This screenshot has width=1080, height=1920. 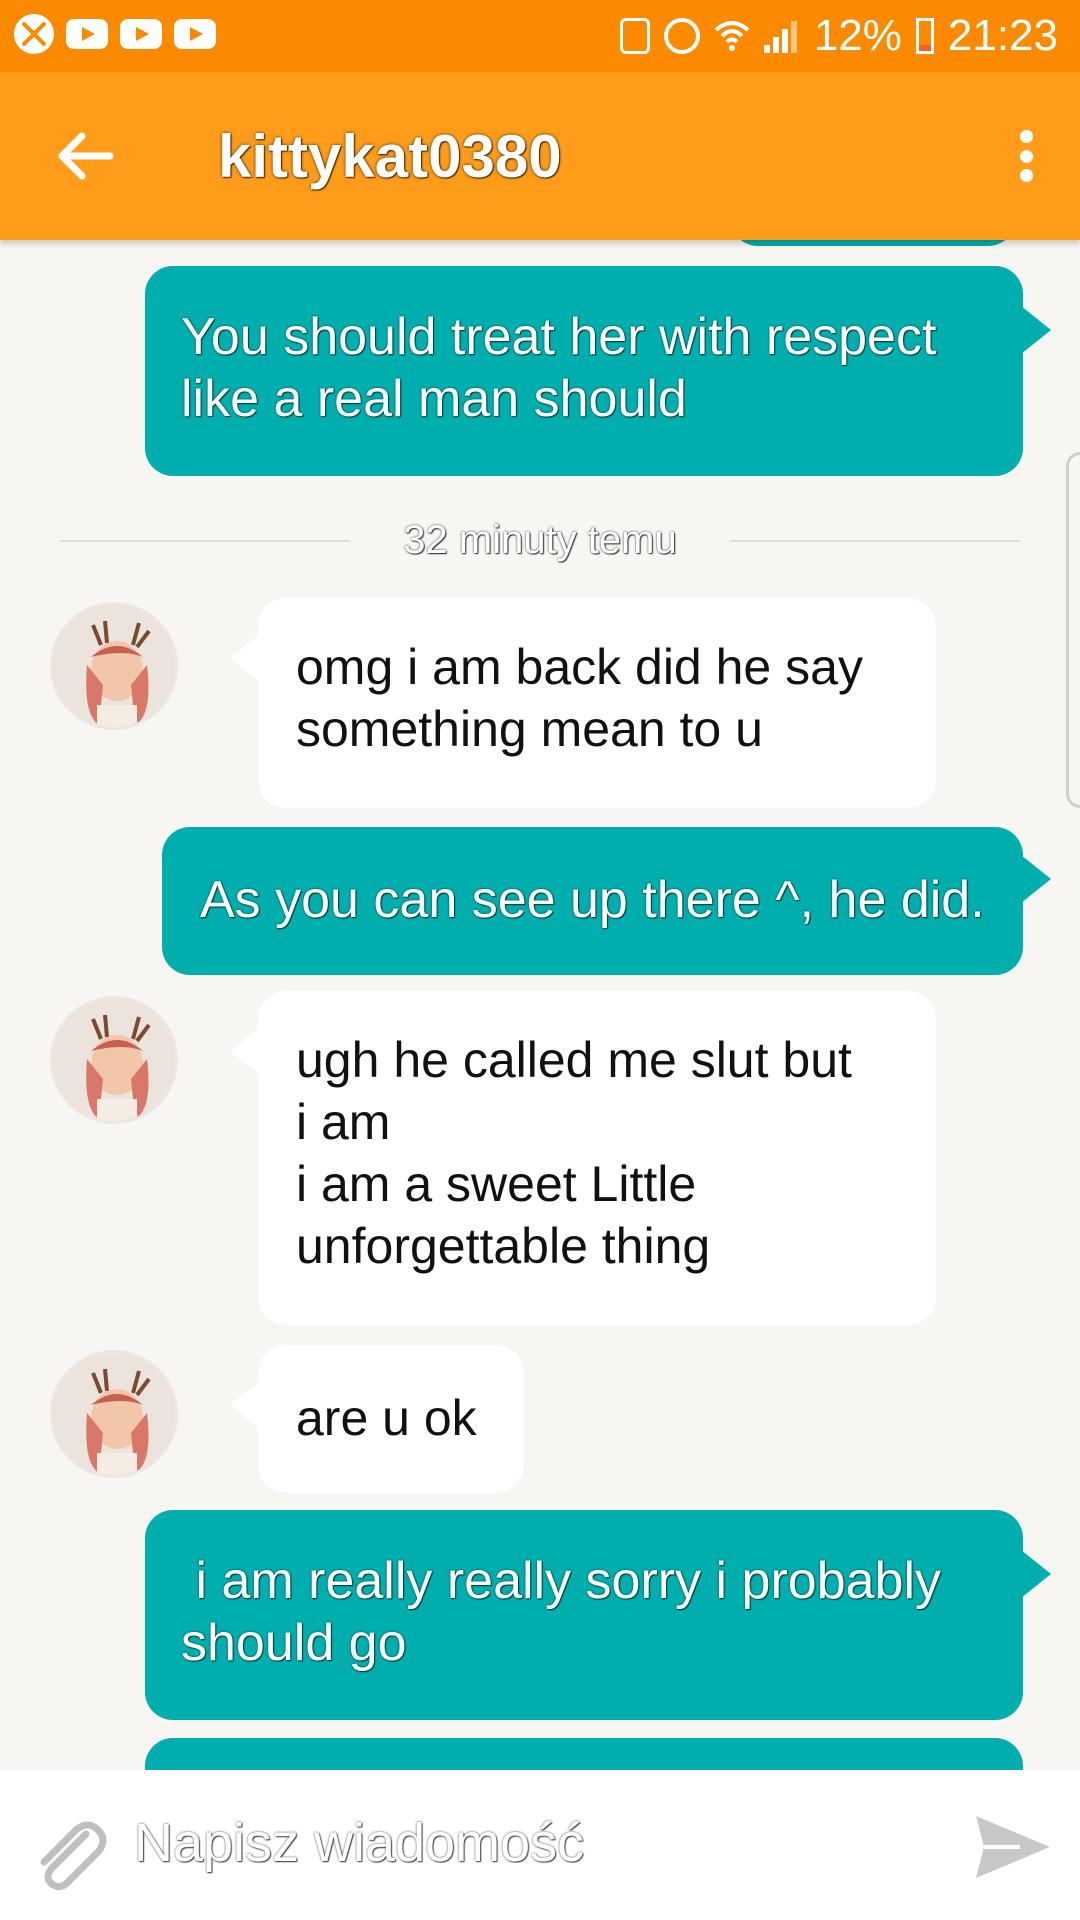 What do you see at coordinates (1026, 136) in the screenshot?
I see `more-vert-icon` at bounding box center [1026, 136].